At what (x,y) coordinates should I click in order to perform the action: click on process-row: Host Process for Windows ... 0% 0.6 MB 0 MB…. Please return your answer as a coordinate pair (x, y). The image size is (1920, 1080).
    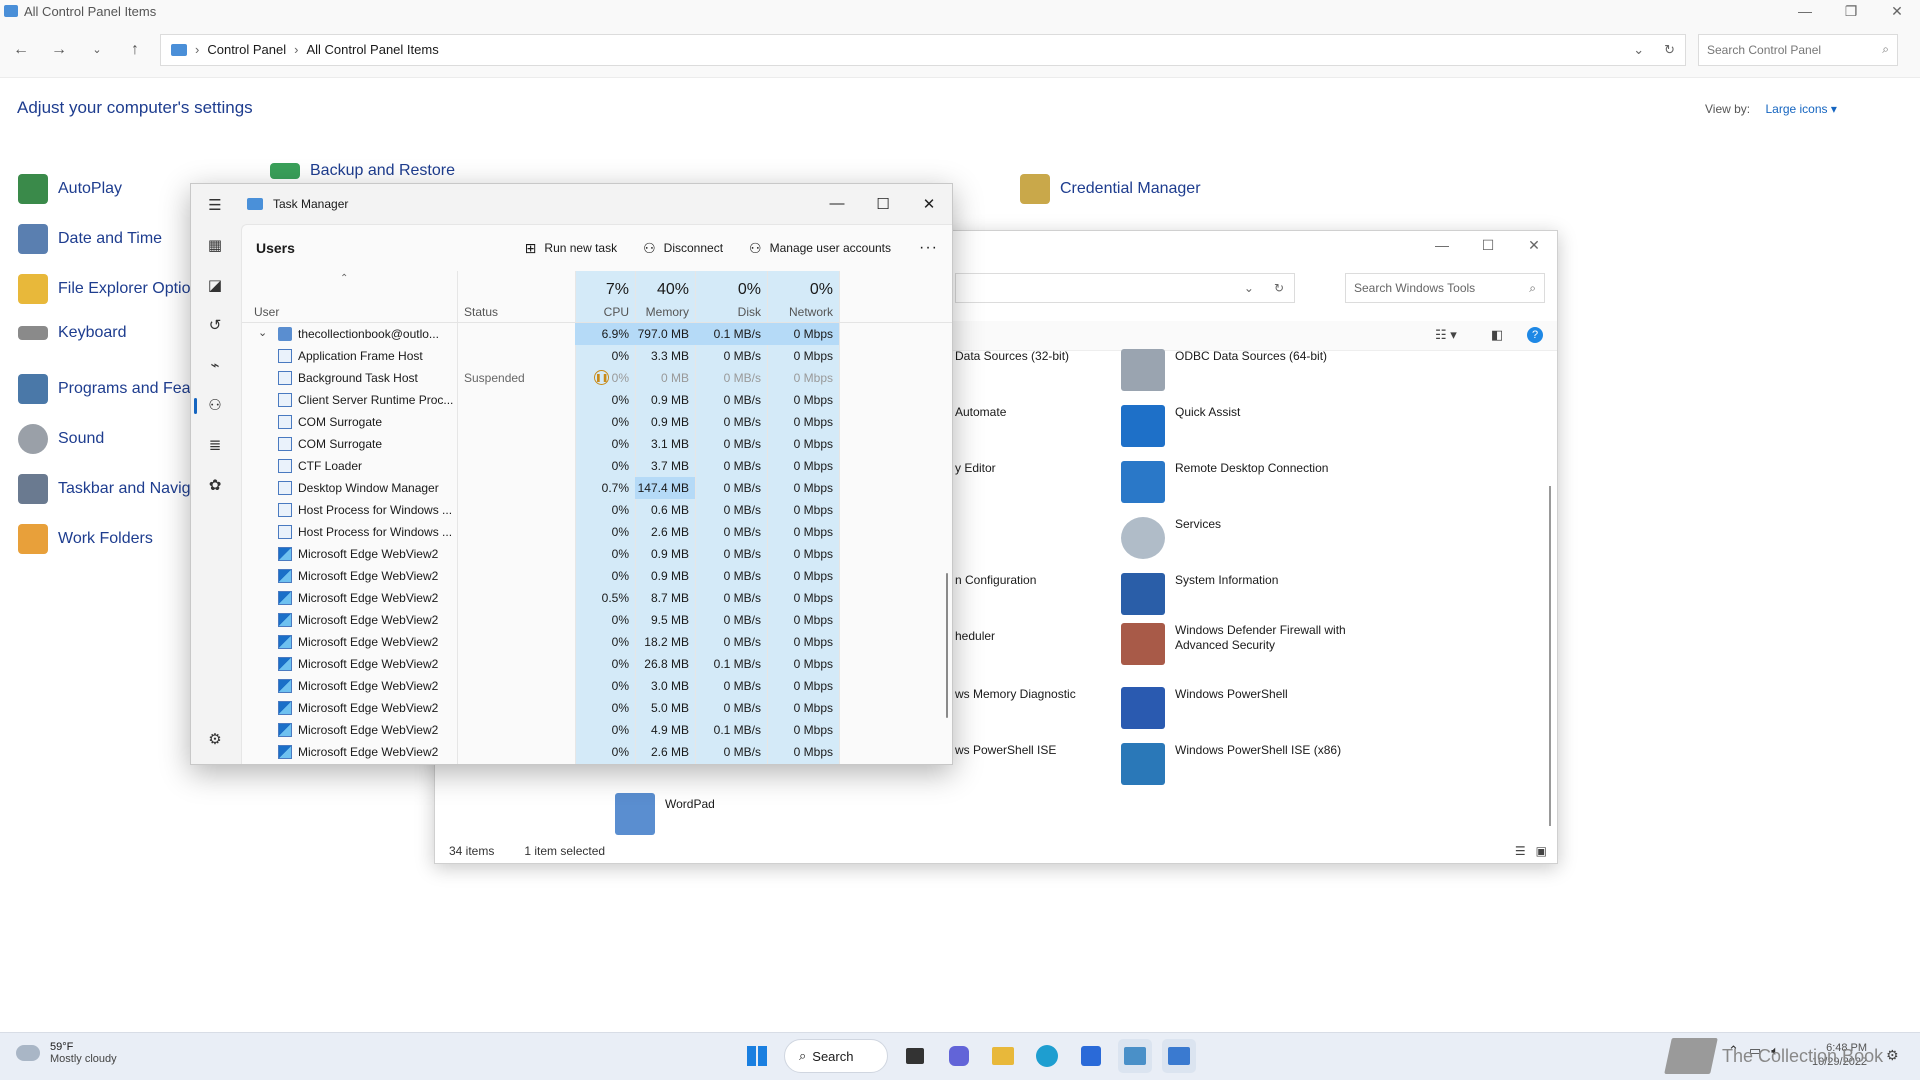
    Looking at the image, I should click on (597, 510).